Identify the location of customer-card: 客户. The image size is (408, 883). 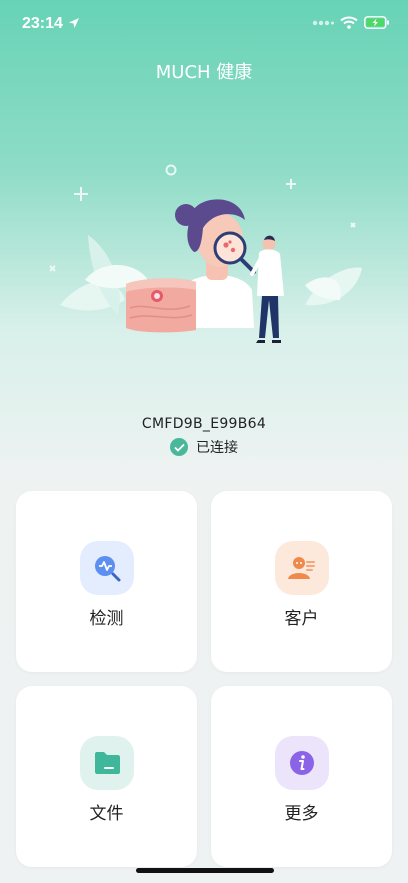
(301, 581).